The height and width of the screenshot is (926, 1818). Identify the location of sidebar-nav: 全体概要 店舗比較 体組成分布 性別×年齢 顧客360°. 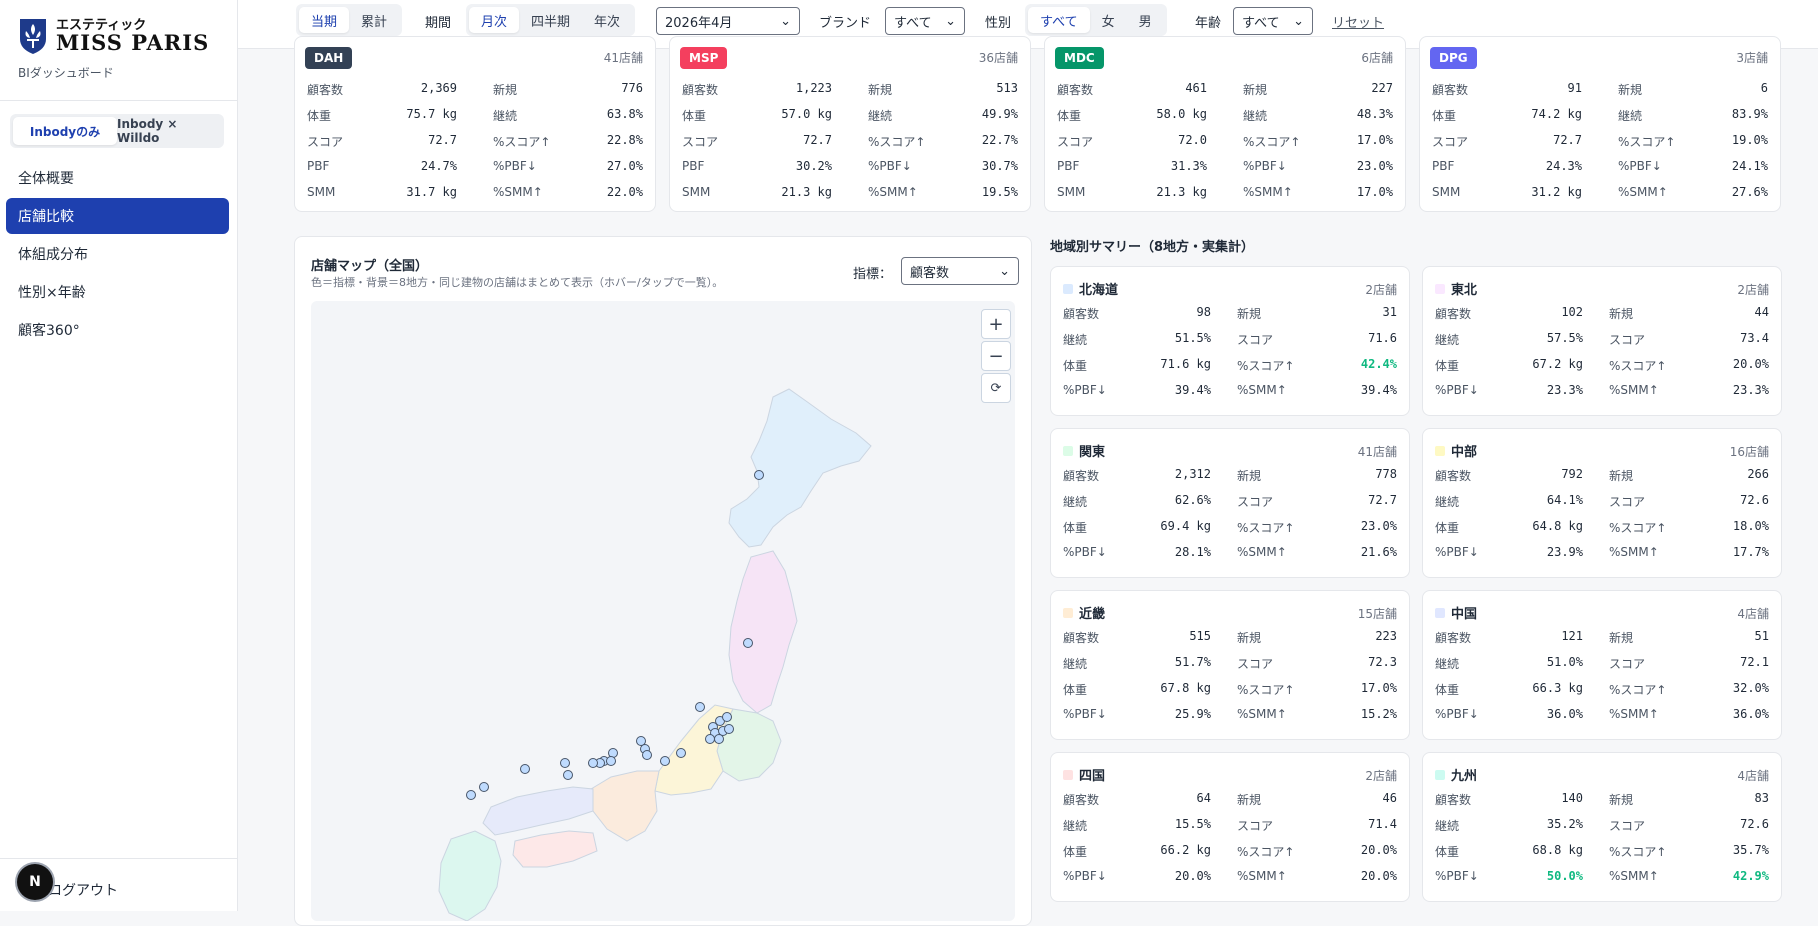
(117, 255).